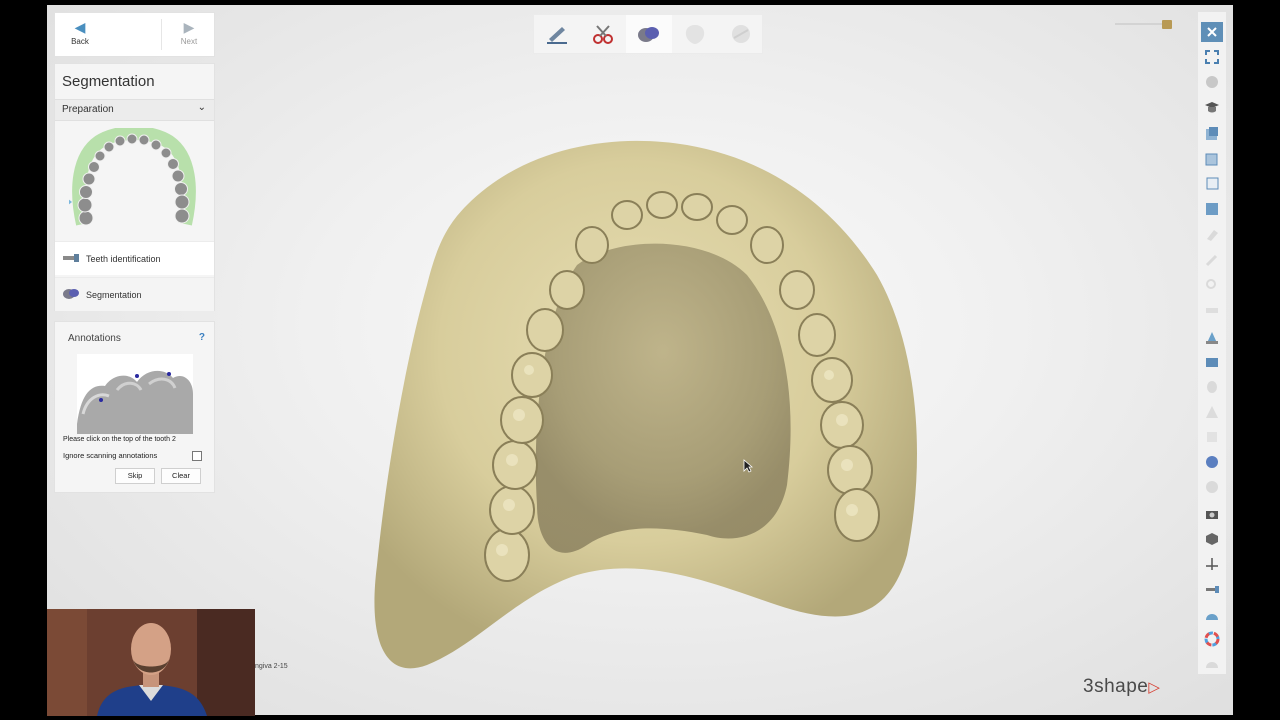 This screenshot has height=720, width=1280. I want to click on eraser-icon, so click(1212, 235).